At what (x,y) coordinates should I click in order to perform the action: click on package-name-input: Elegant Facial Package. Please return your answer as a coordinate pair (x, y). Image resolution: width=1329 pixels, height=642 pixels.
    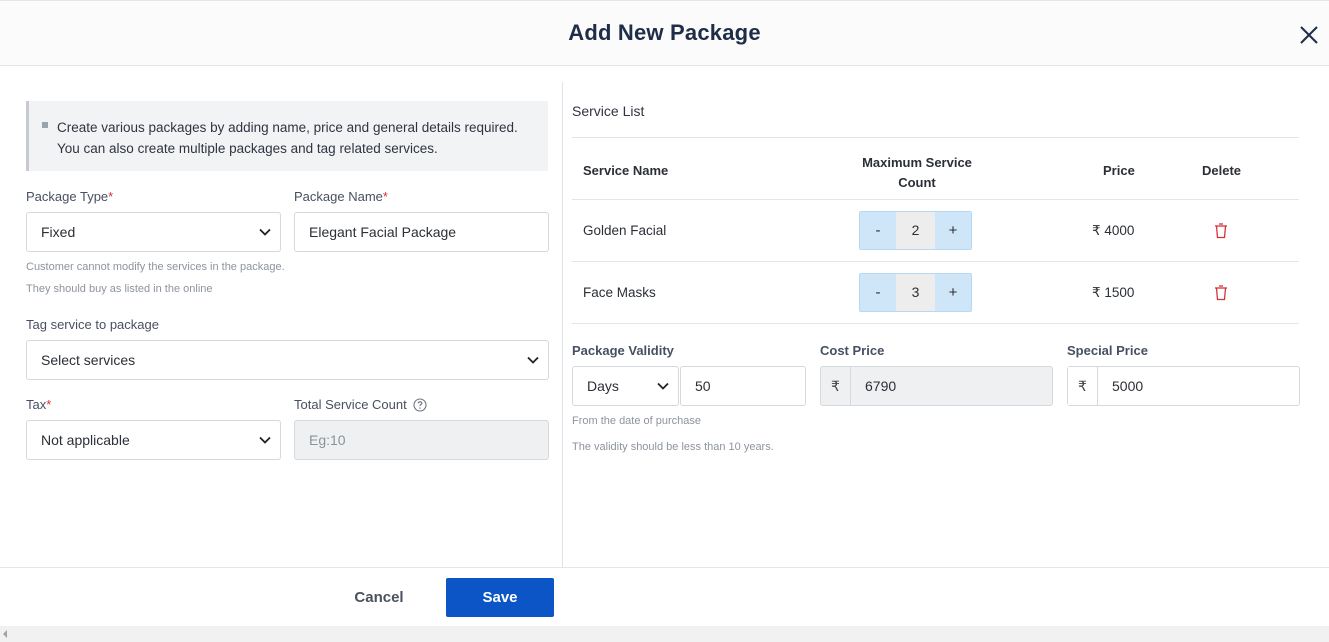
    Looking at the image, I should click on (421, 232).